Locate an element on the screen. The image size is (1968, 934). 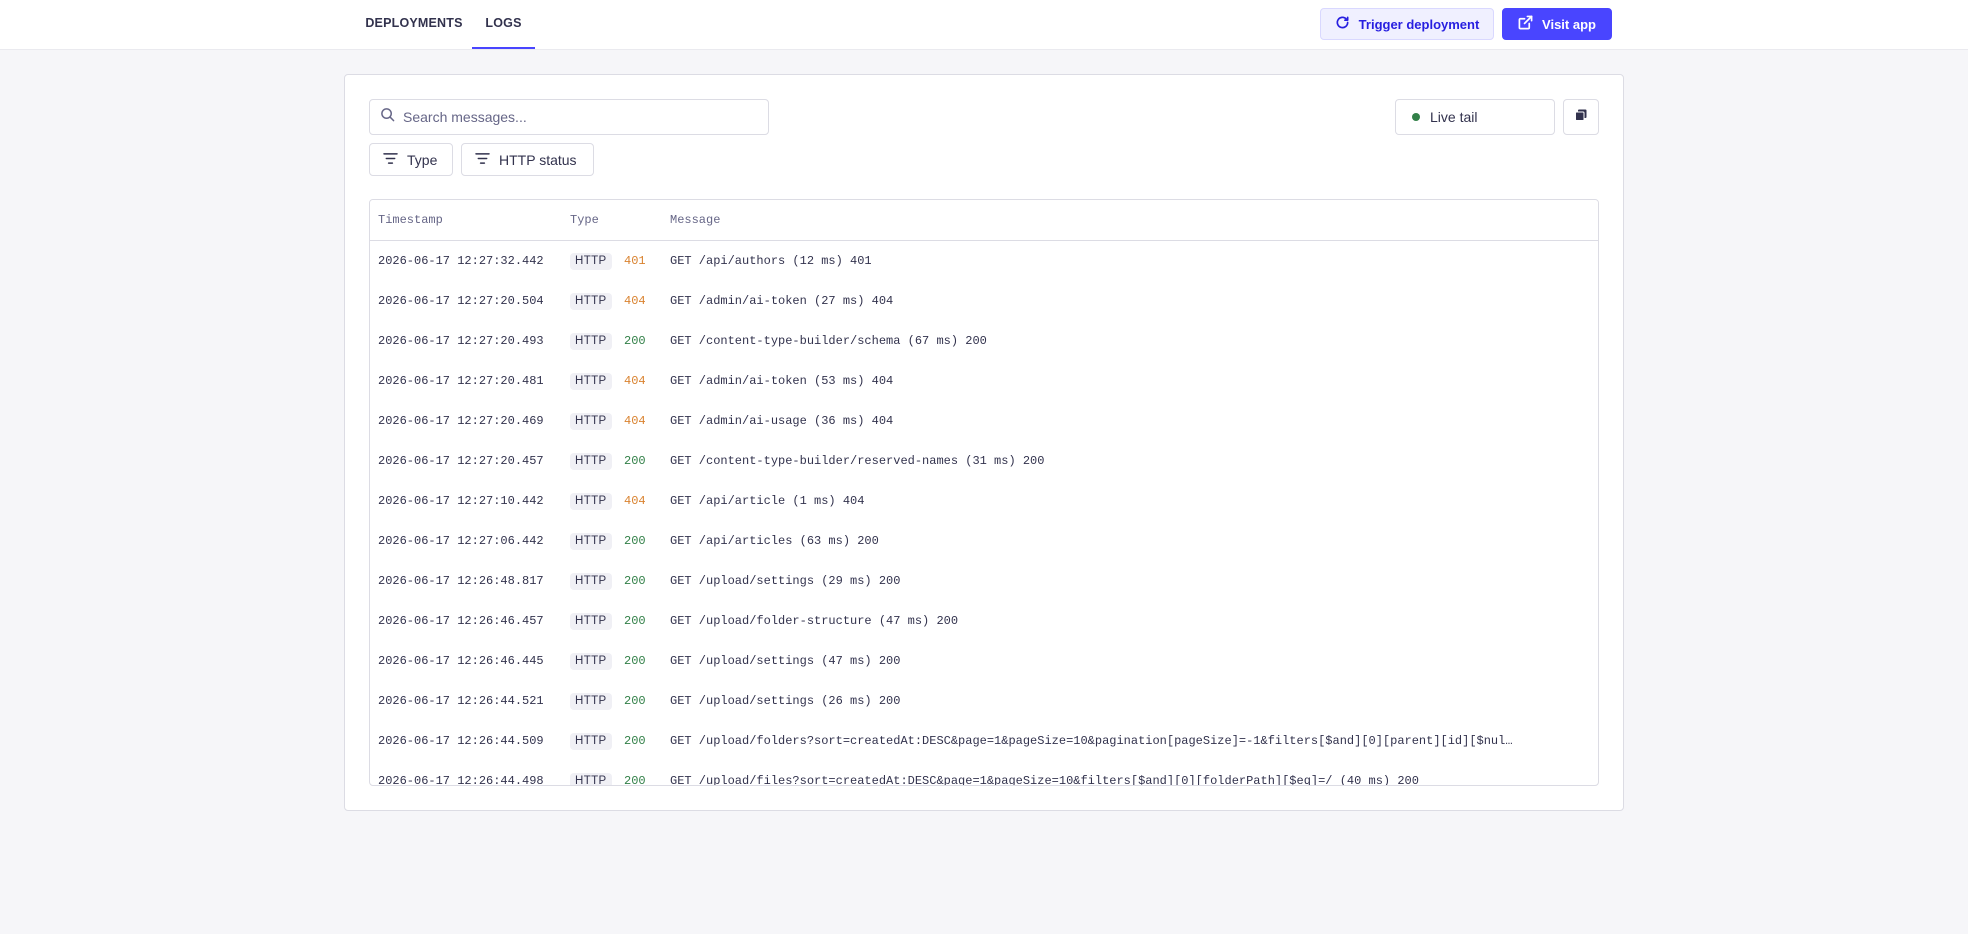
log-message: GET /admin/ai-token (53 ms) 404 is located at coordinates (782, 381).